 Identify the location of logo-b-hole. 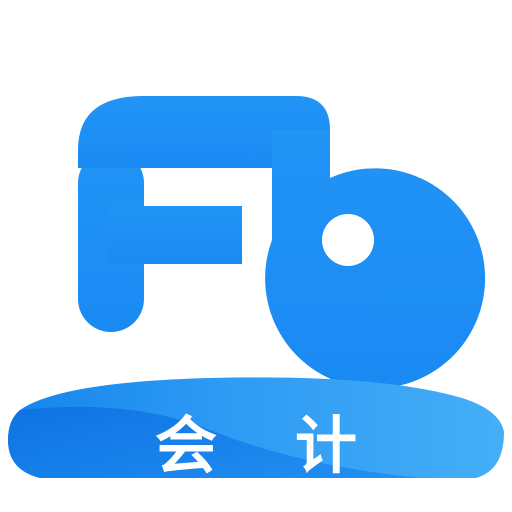
(348, 240).